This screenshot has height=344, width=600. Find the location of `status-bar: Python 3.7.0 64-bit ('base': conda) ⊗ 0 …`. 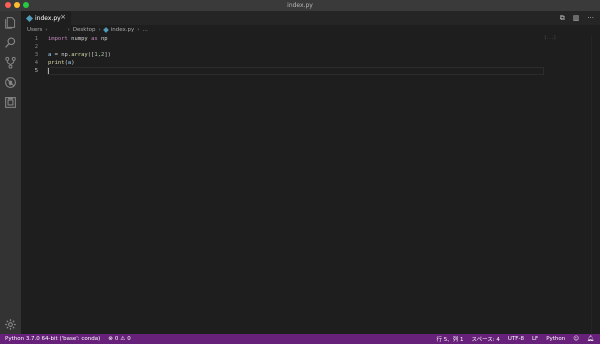

status-bar: Python 3.7.0 64-bit ('base': conda) ⊗ 0 … is located at coordinates (300, 339).